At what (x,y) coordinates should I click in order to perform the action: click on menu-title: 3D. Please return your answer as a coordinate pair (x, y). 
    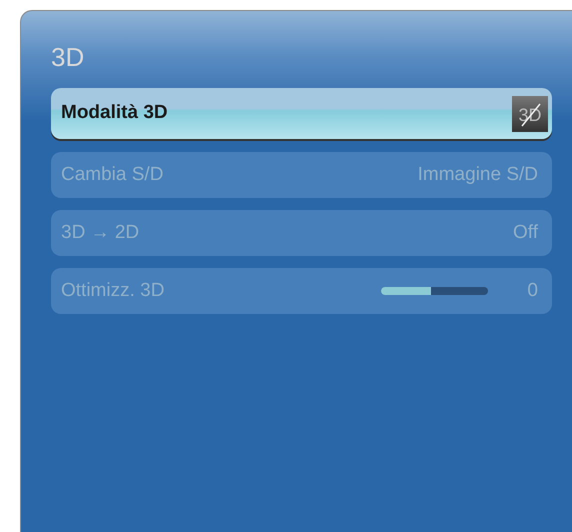
    Looking at the image, I should click on (67, 57).